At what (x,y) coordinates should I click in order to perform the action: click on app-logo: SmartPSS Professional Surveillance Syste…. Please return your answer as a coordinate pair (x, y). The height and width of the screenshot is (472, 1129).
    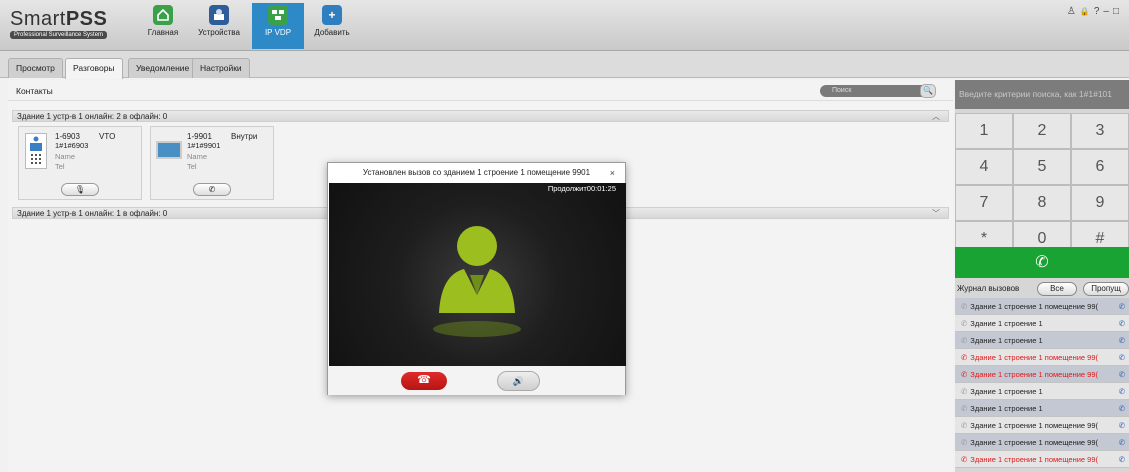
    Looking at the image, I should click on (59, 23).